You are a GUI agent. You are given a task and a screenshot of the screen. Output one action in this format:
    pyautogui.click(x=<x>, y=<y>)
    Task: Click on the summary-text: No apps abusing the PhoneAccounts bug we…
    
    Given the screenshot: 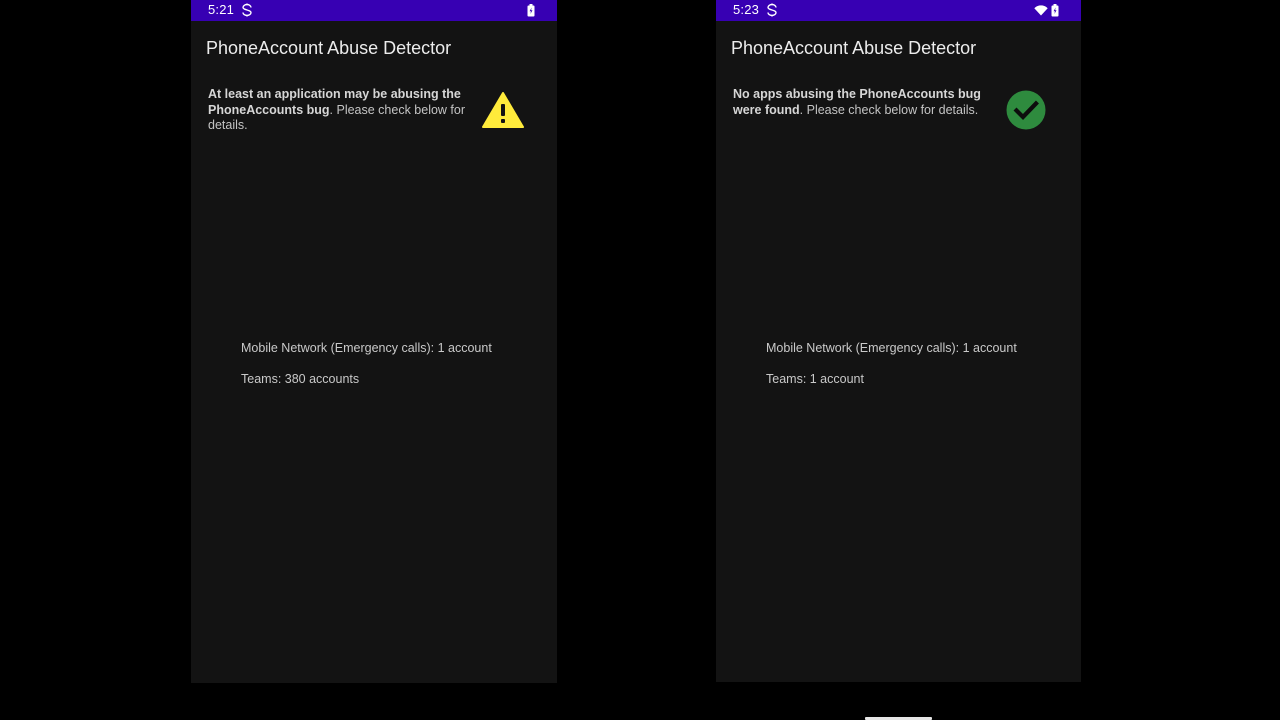 What is the action you would take?
    pyautogui.click(x=864, y=102)
    